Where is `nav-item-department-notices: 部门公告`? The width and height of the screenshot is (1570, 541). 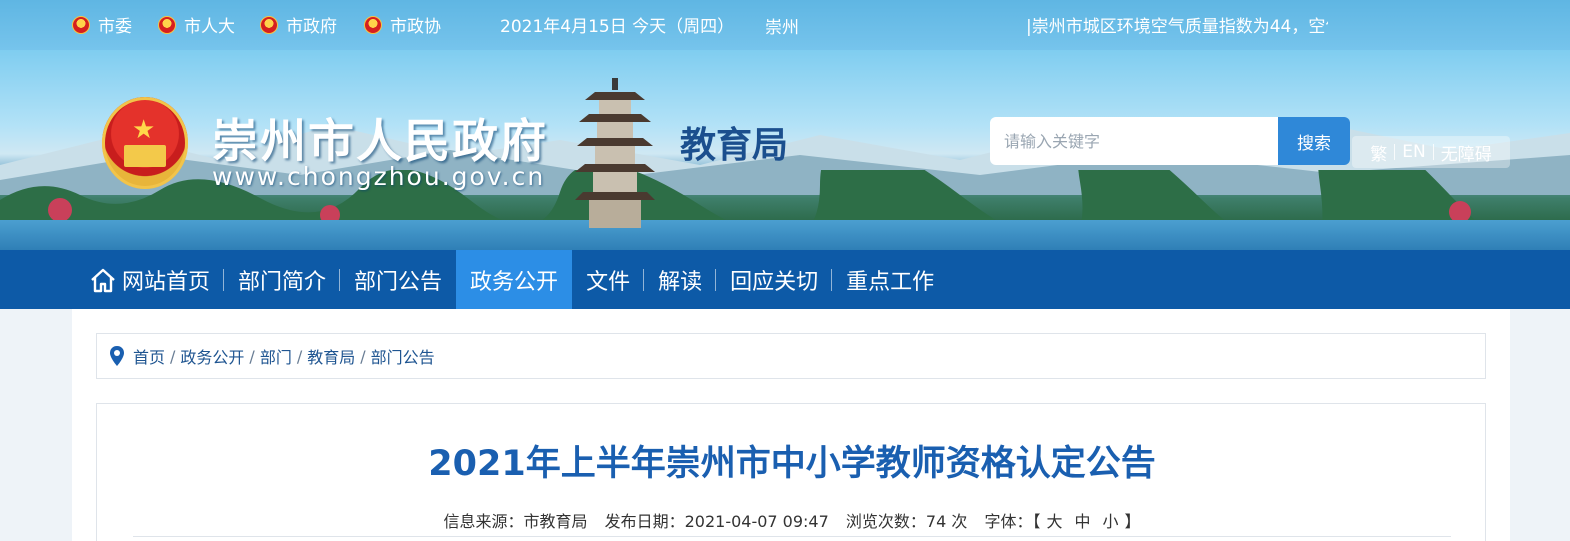
nav-item-department-notices: 部门公告 is located at coordinates (398, 279).